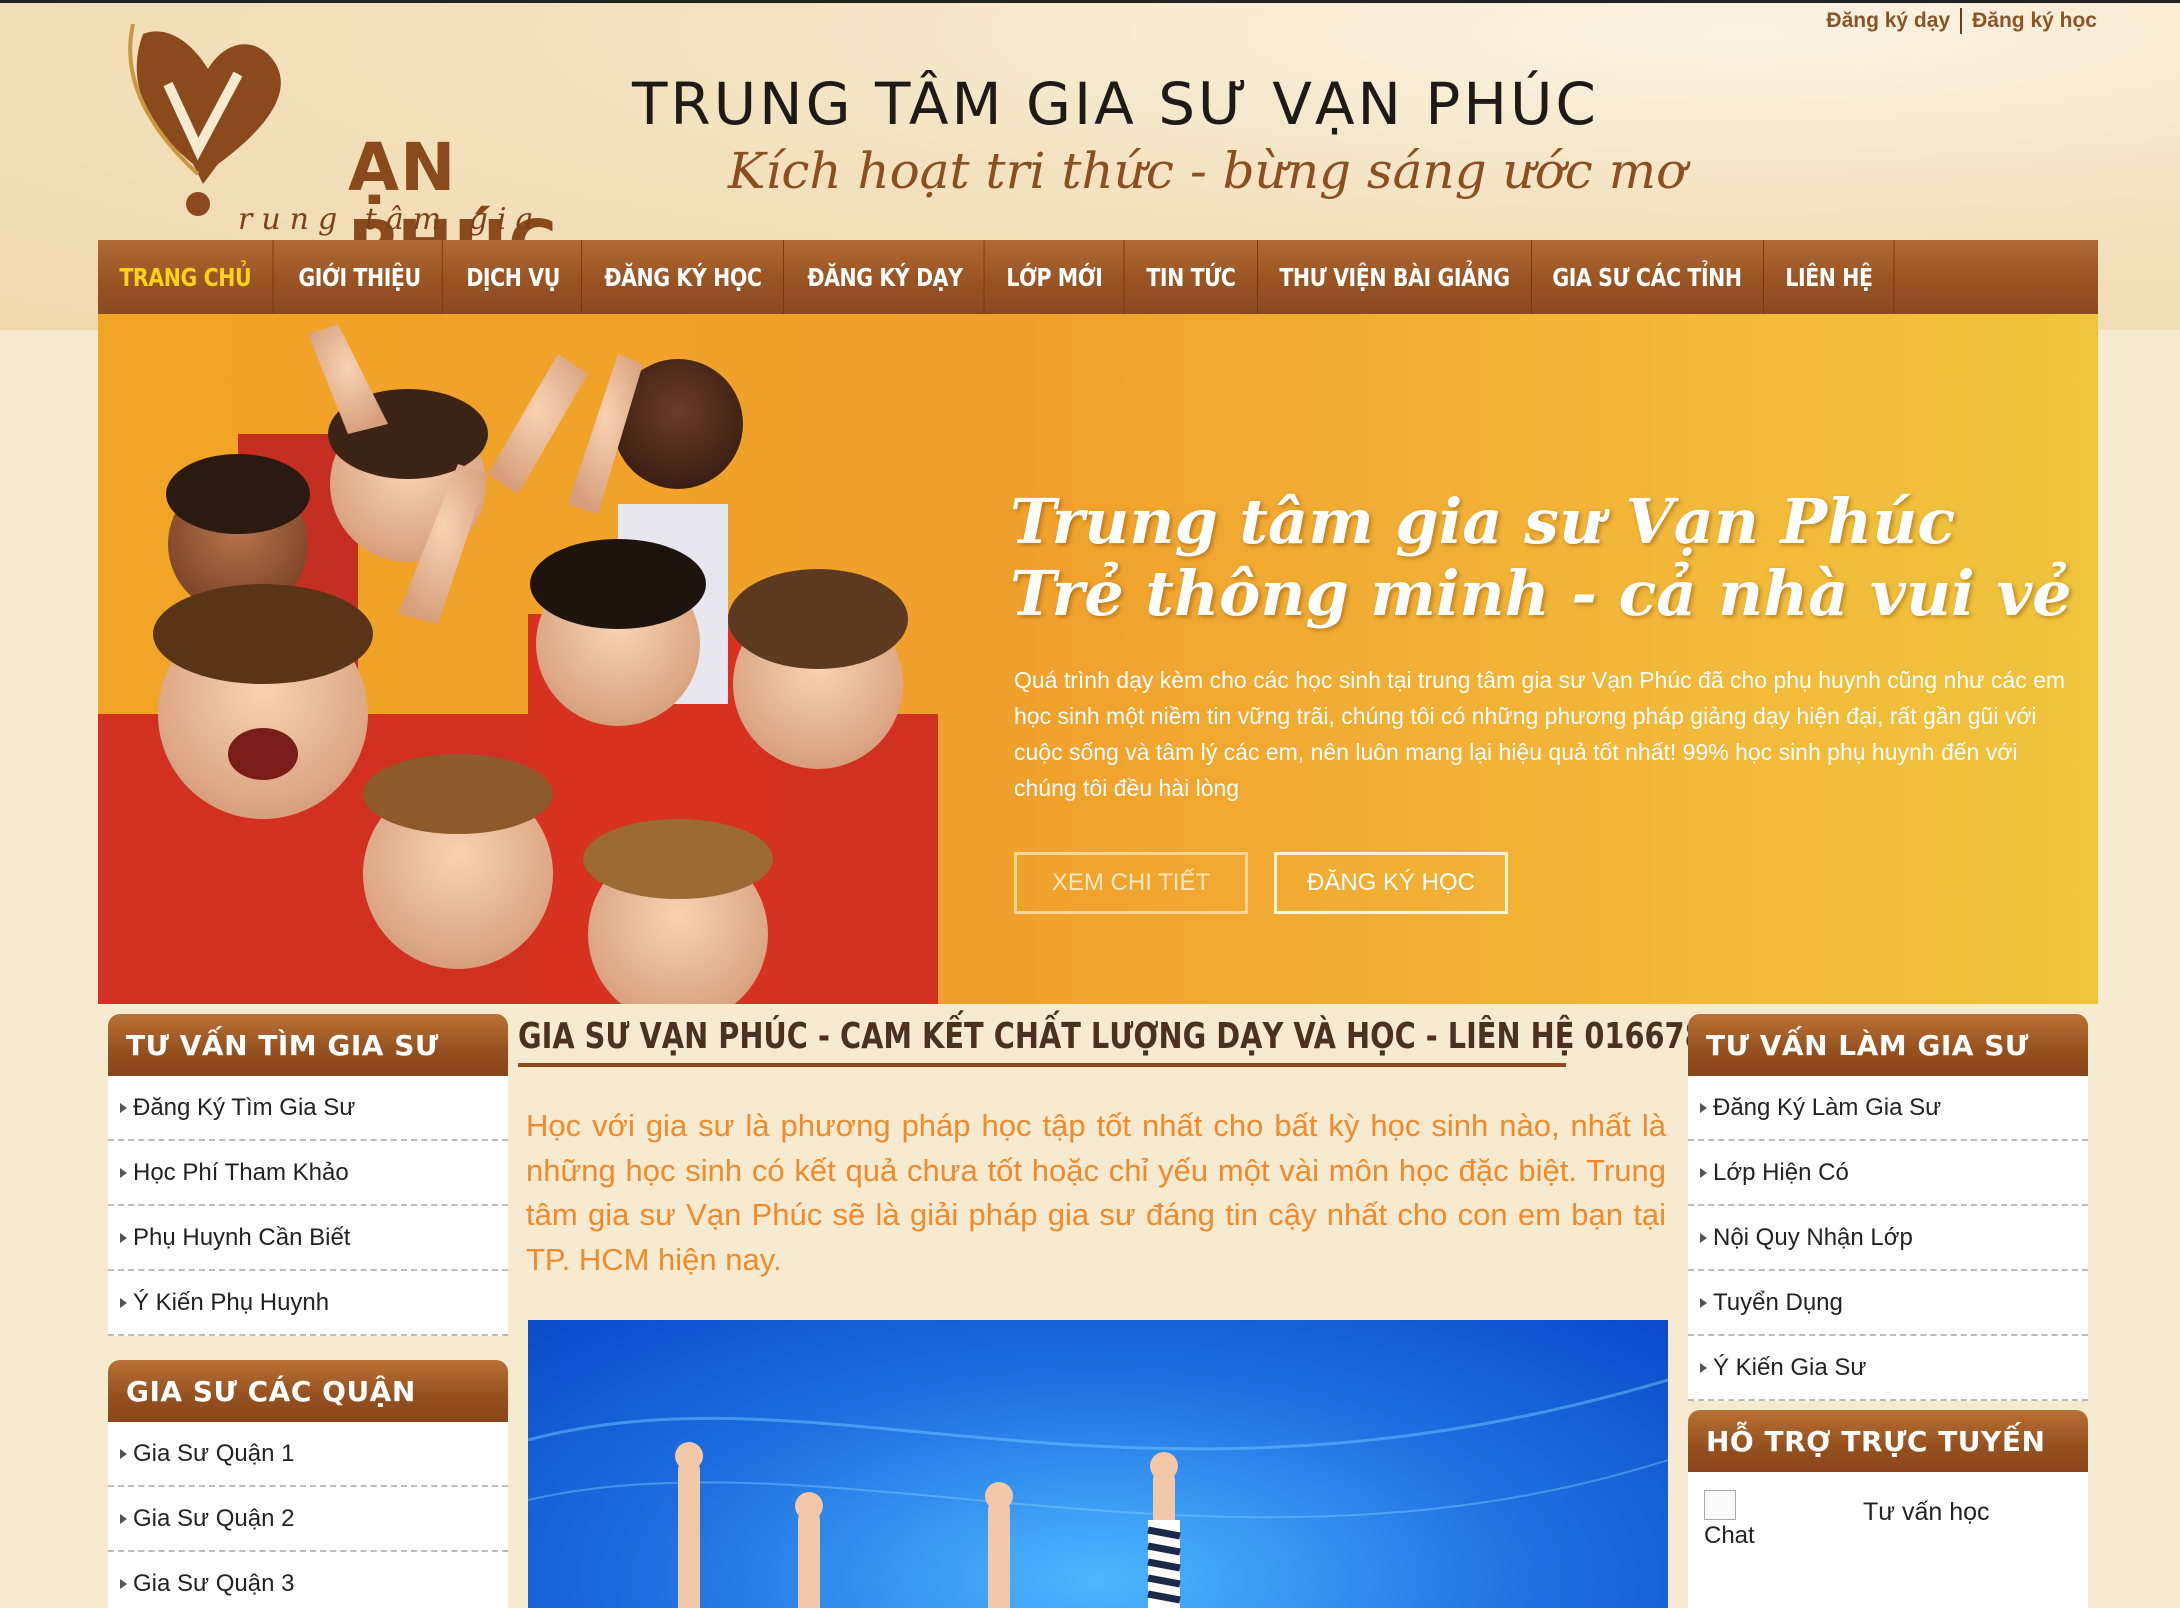  Describe the element at coordinates (308, 1391) in the screenshot. I see `district-tutor-title: GIA SƯ CÁC QUẬN` at that location.